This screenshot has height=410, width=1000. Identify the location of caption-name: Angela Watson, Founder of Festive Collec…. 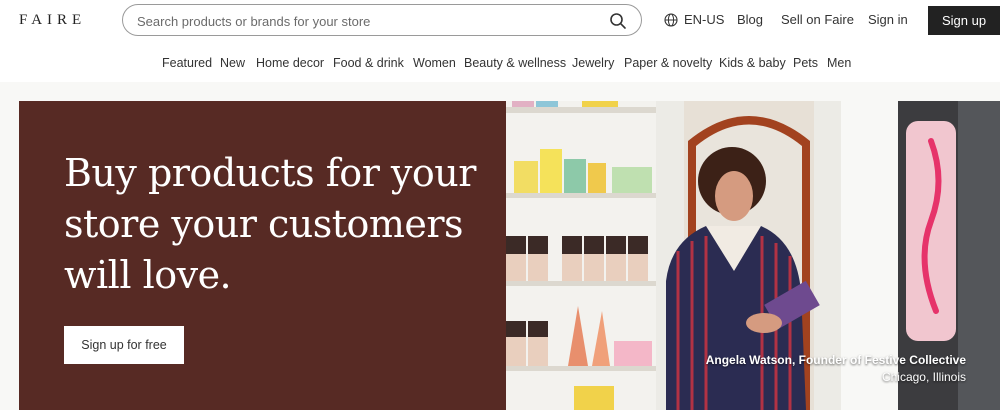
(835, 360).